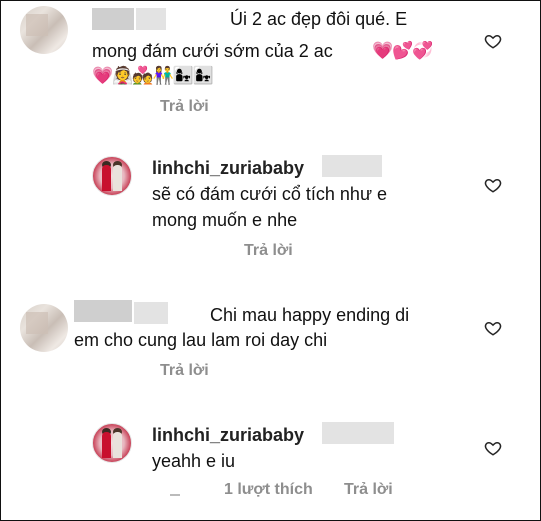 Image resolution: width=541 pixels, height=521 pixels. What do you see at coordinates (194, 461) in the screenshot?
I see `comment-text-line-1: yeahh e iu` at bounding box center [194, 461].